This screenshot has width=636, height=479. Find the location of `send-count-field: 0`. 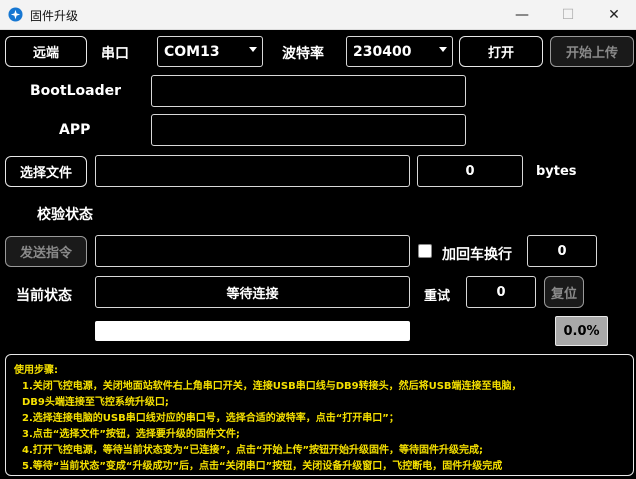

send-count-field: 0 is located at coordinates (562, 251).